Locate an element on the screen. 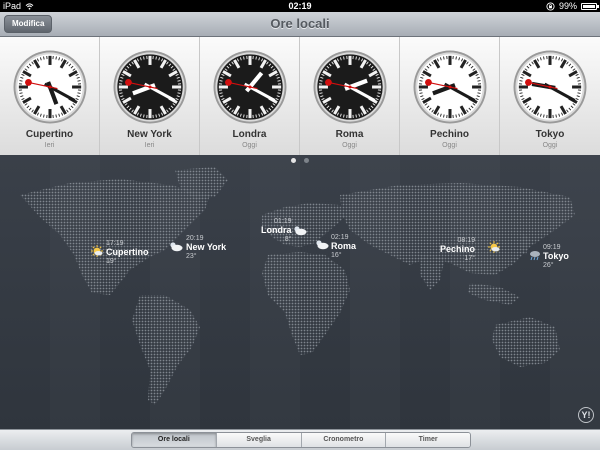 The width and height of the screenshot is (600, 450). status-time: 02:19 is located at coordinates (300, 6).